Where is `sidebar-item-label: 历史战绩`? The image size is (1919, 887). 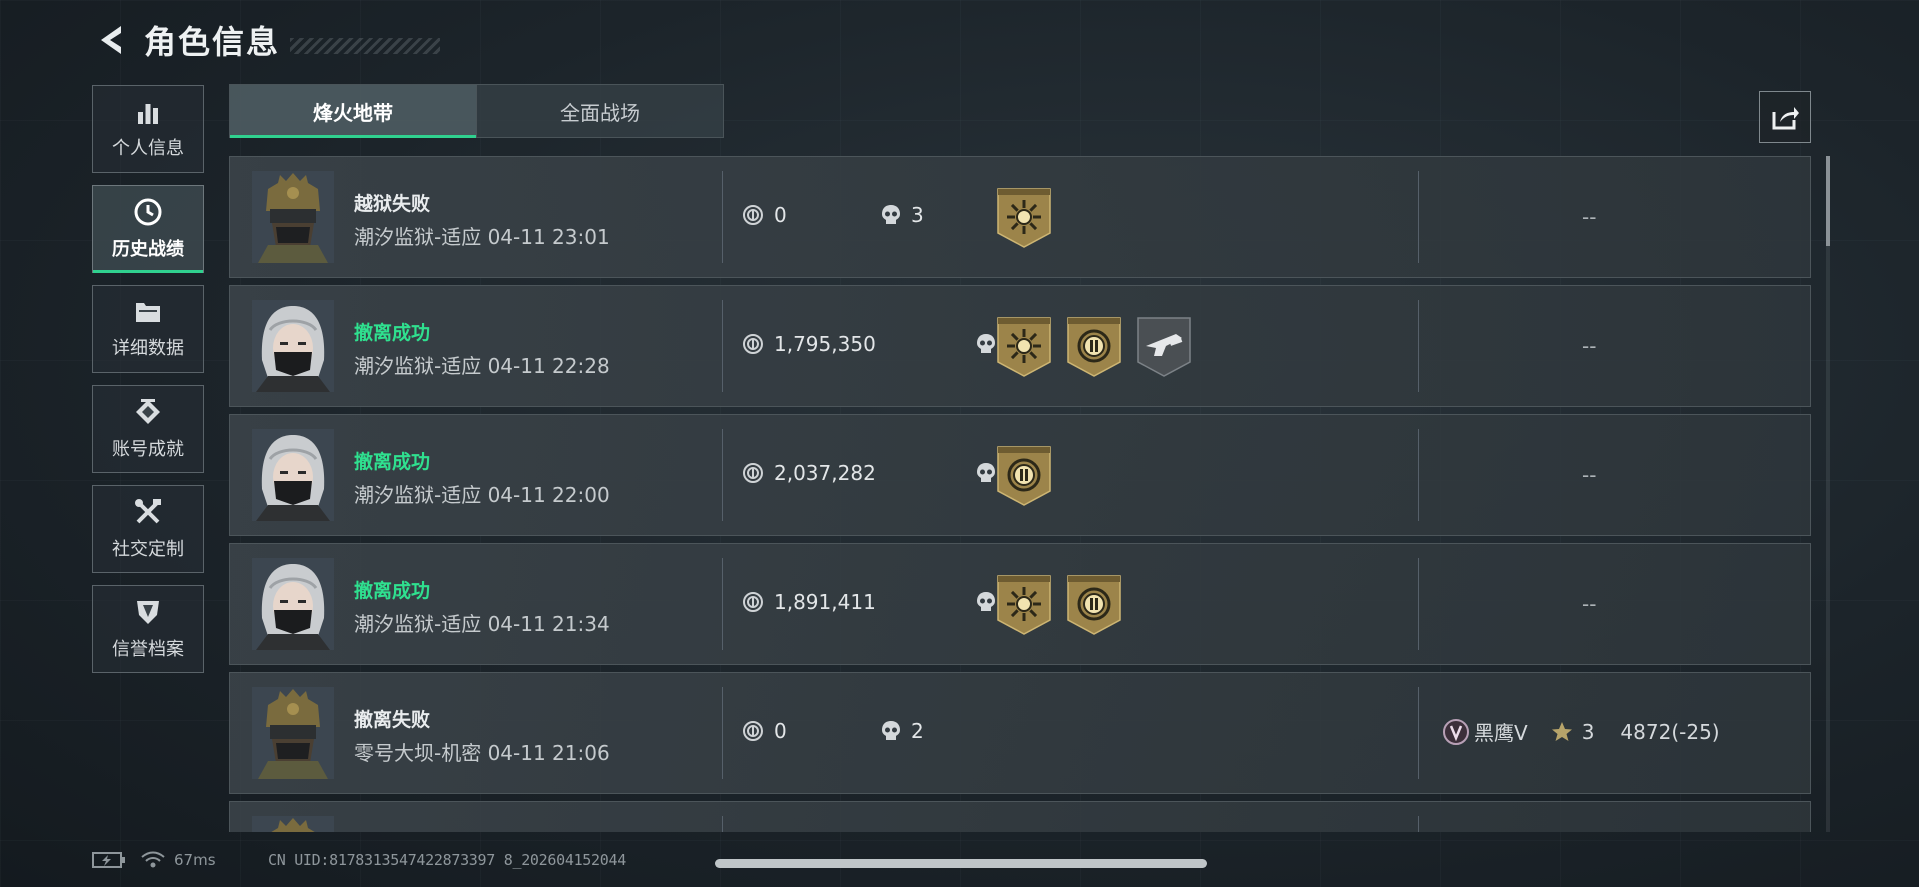 sidebar-item-label: 历史战绩 is located at coordinates (148, 249).